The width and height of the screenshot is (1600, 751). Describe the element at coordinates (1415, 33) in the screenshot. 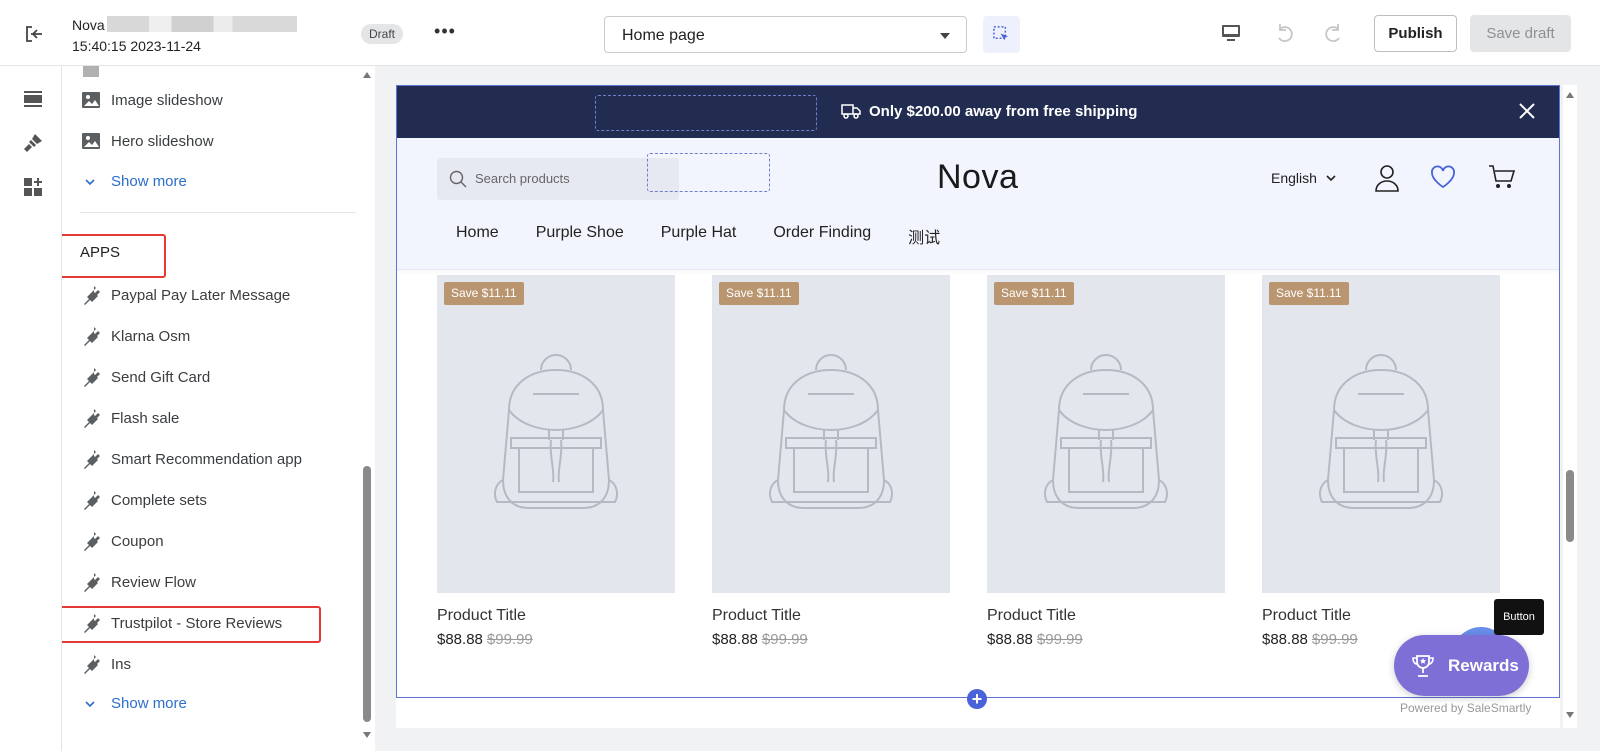

I see `publish-button: Publish` at that location.